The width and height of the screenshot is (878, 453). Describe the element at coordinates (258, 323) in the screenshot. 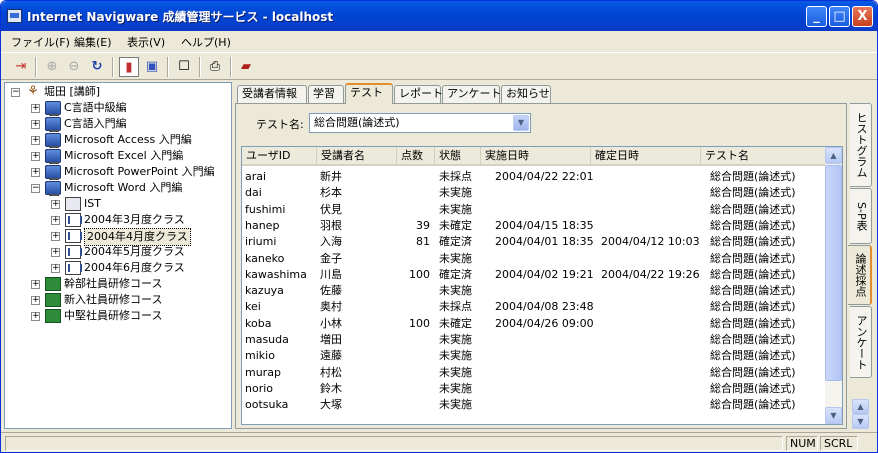

I see `cell-user-id: koba` at that location.